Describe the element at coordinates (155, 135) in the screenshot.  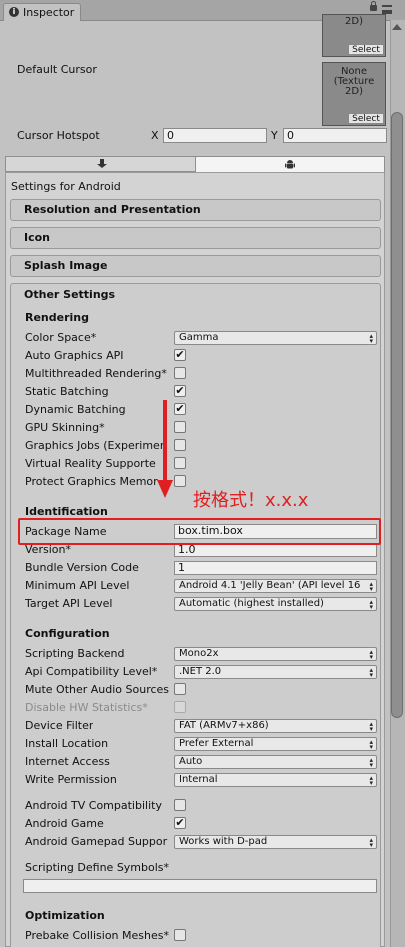
I see `hotspot-x-label: X` at that location.